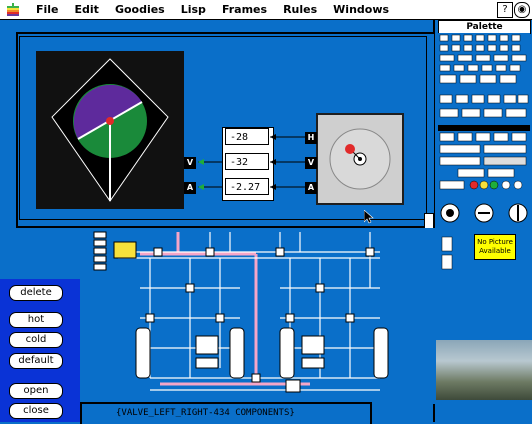 This screenshot has width=532, height=424. I want to click on port-v-right: V, so click(311, 163).